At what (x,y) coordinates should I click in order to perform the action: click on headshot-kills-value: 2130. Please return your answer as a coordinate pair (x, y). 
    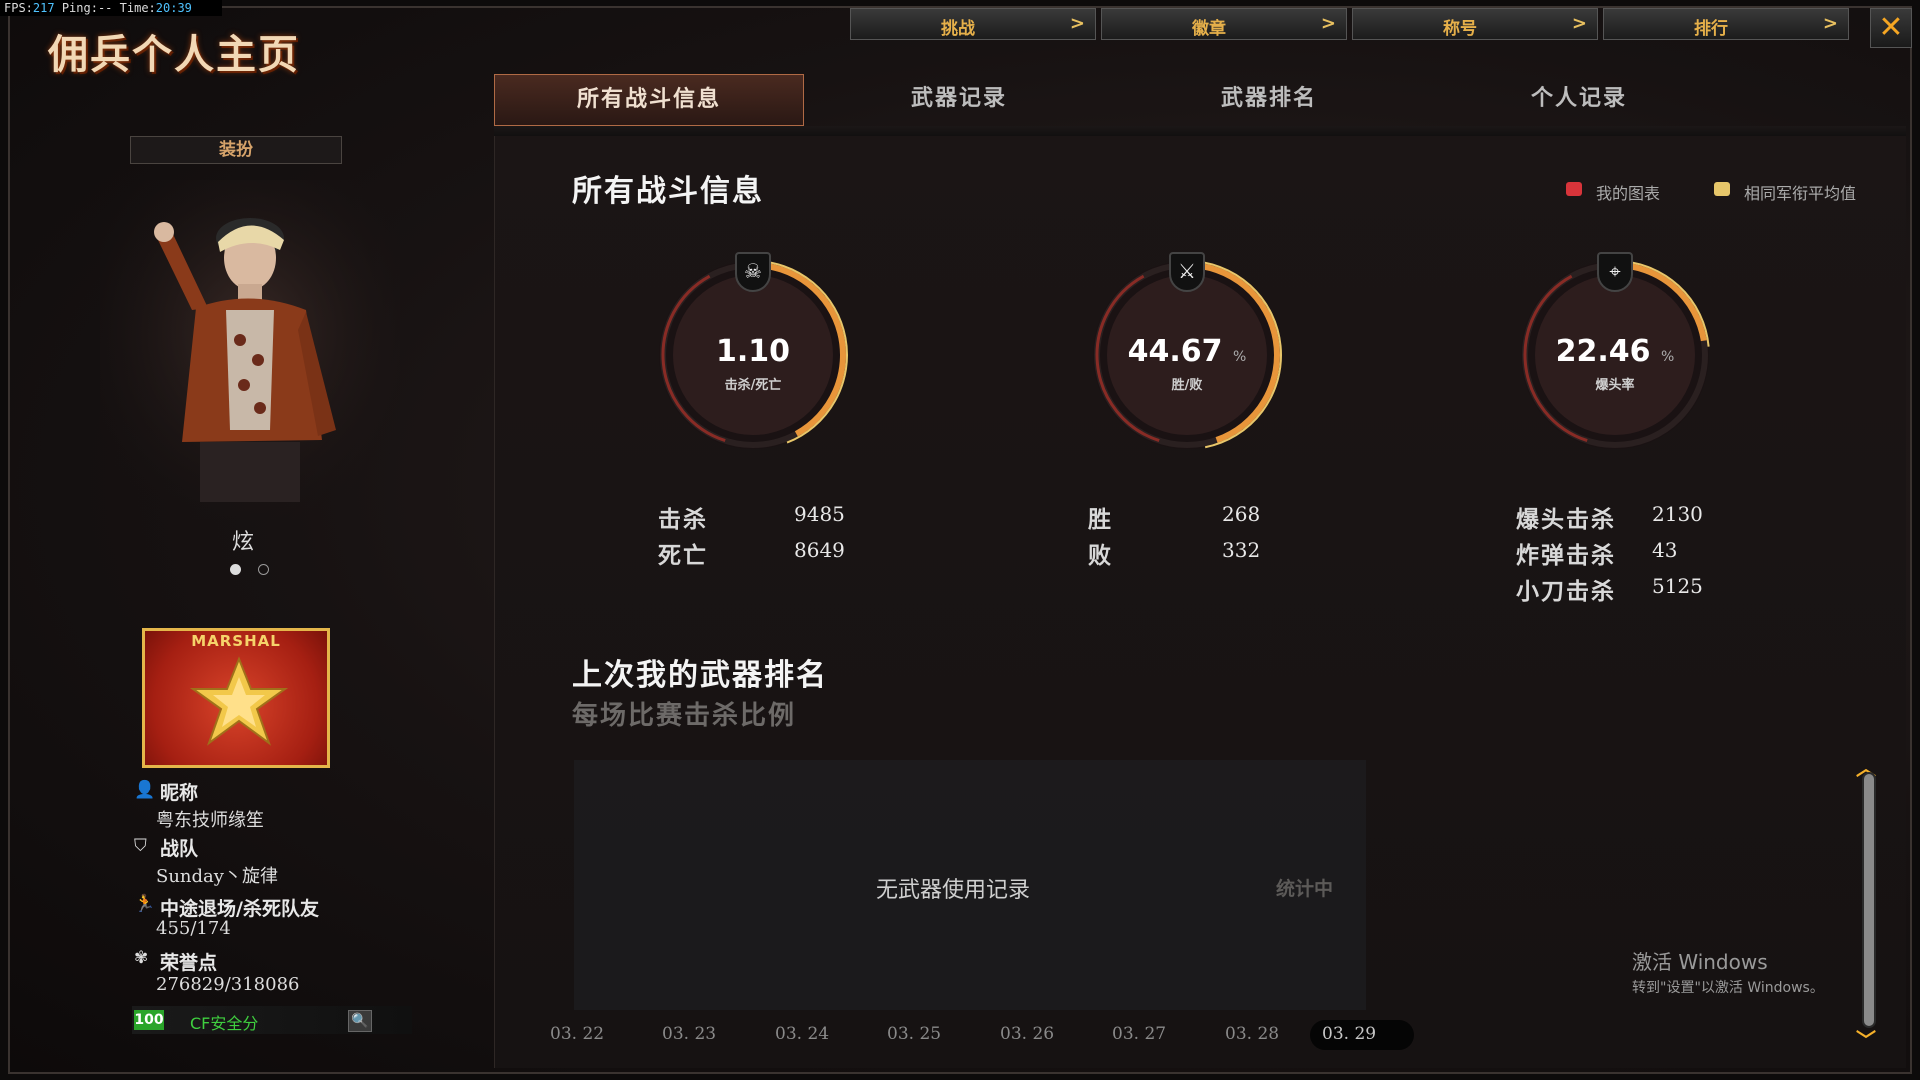
    Looking at the image, I should click on (1677, 514).